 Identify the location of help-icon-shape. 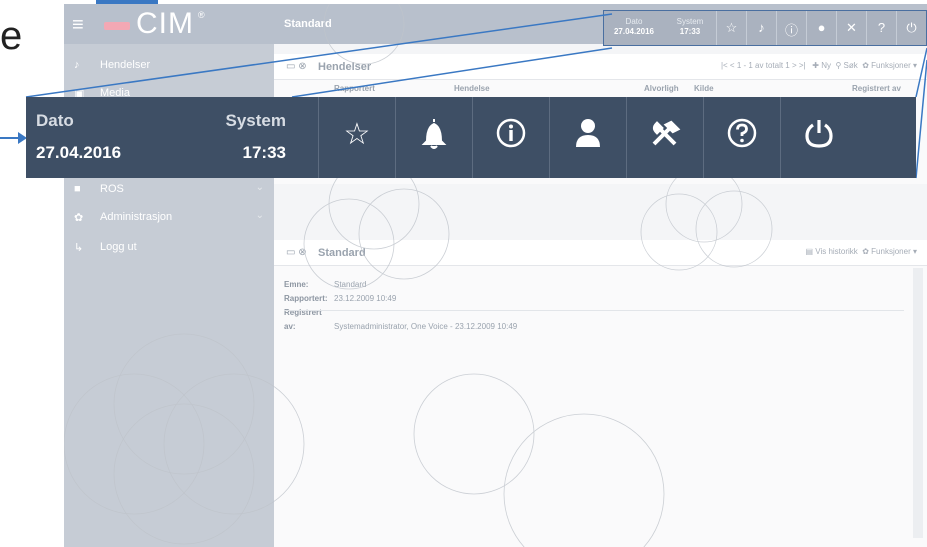
(742, 133).